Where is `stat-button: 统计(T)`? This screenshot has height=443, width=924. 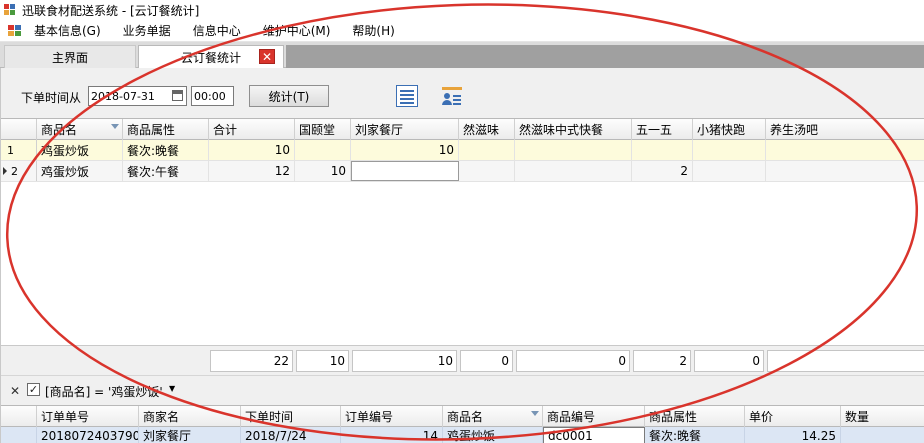
stat-button: 统计(T) is located at coordinates (289, 96).